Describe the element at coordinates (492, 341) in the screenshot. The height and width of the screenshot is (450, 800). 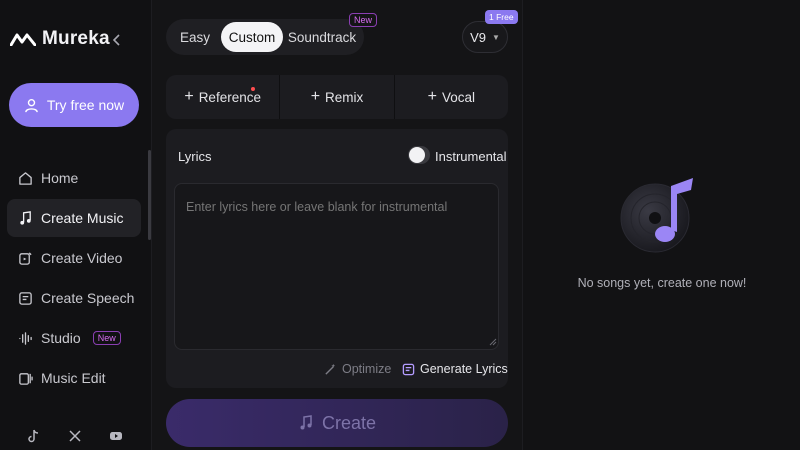
I see `resize-grip-icon` at that location.